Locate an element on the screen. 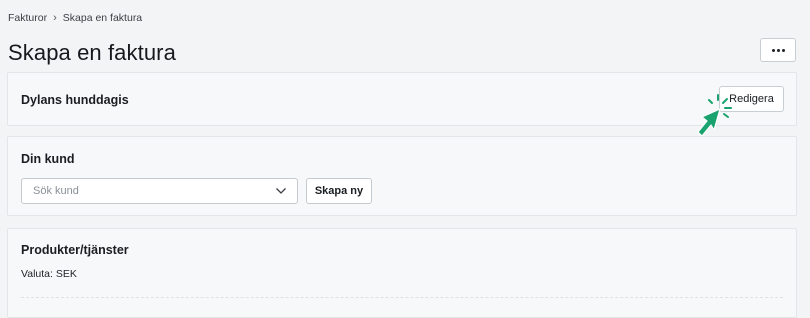 This screenshot has height=318, width=810. more-options-button is located at coordinates (778, 50).